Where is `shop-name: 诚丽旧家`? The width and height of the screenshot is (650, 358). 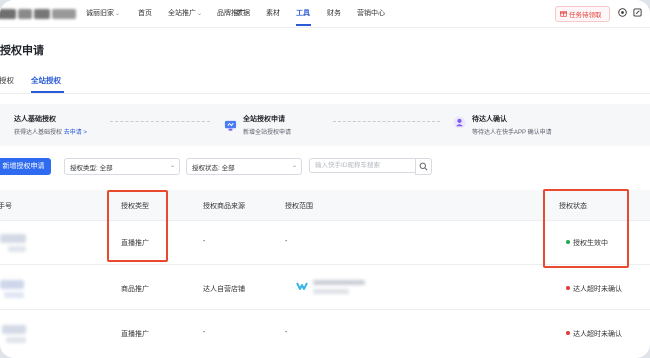 shop-name: 诚丽旧家 is located at coordinates (100, 13).